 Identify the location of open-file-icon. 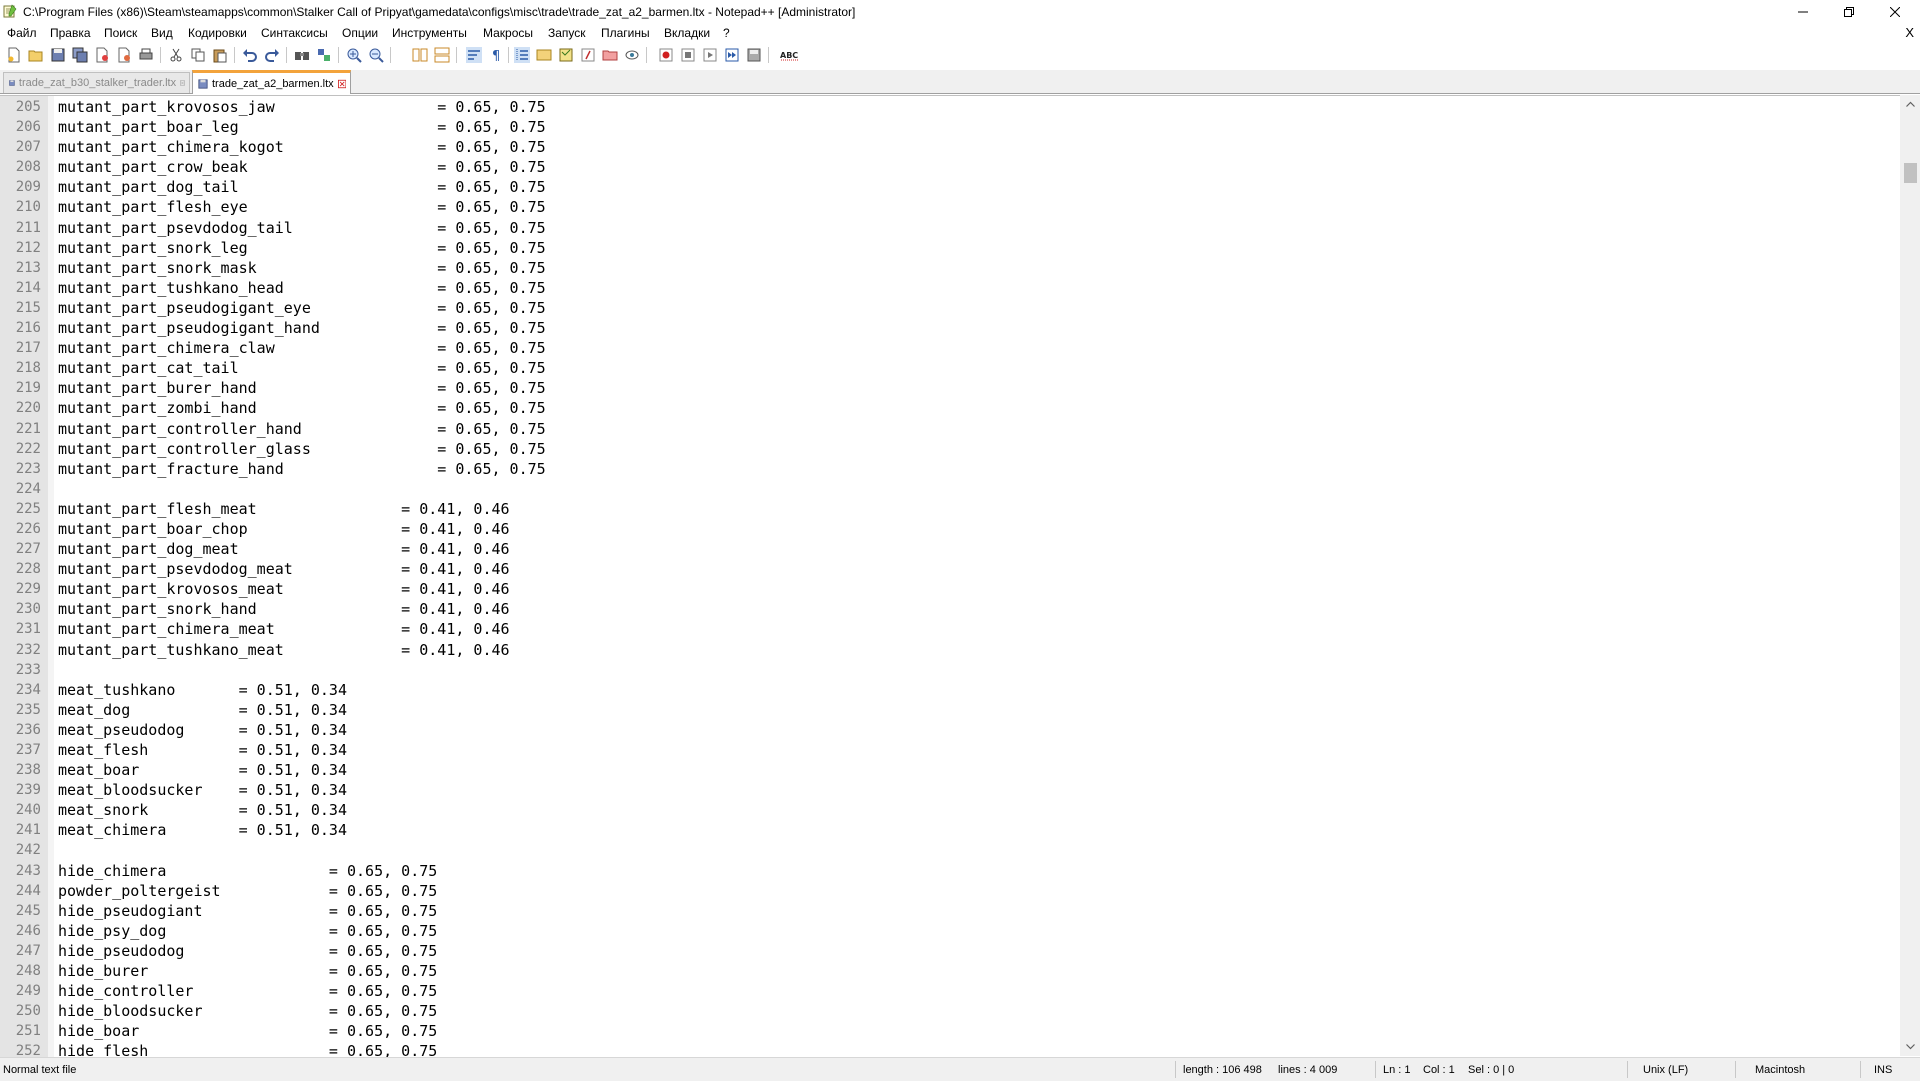
(36, 55).